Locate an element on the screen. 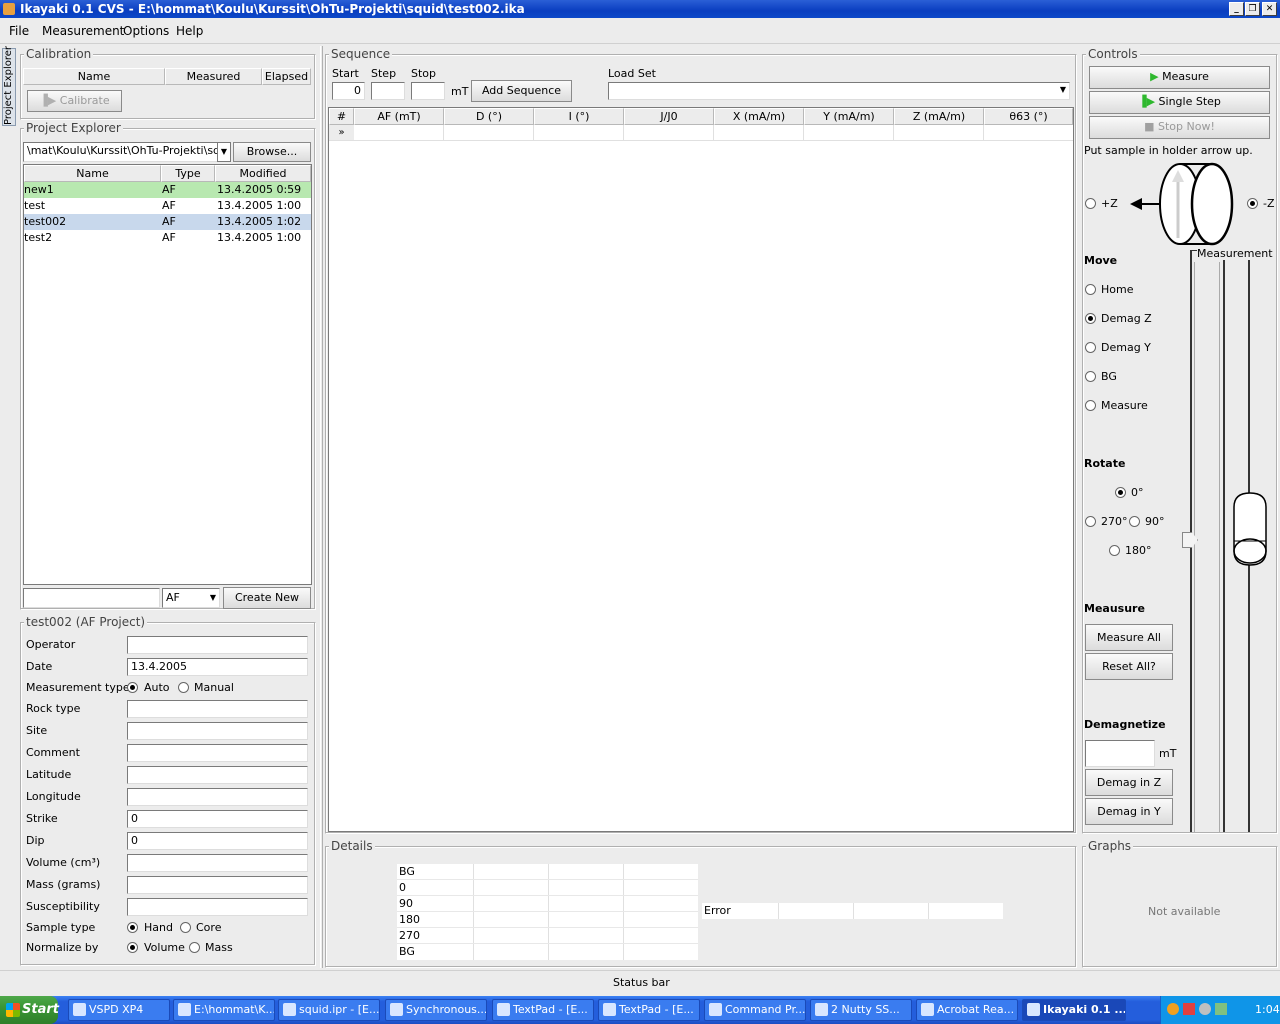 This screenshot has height=1024, width=1280. normalize-mass-radio is located at coordinates (194, 947).